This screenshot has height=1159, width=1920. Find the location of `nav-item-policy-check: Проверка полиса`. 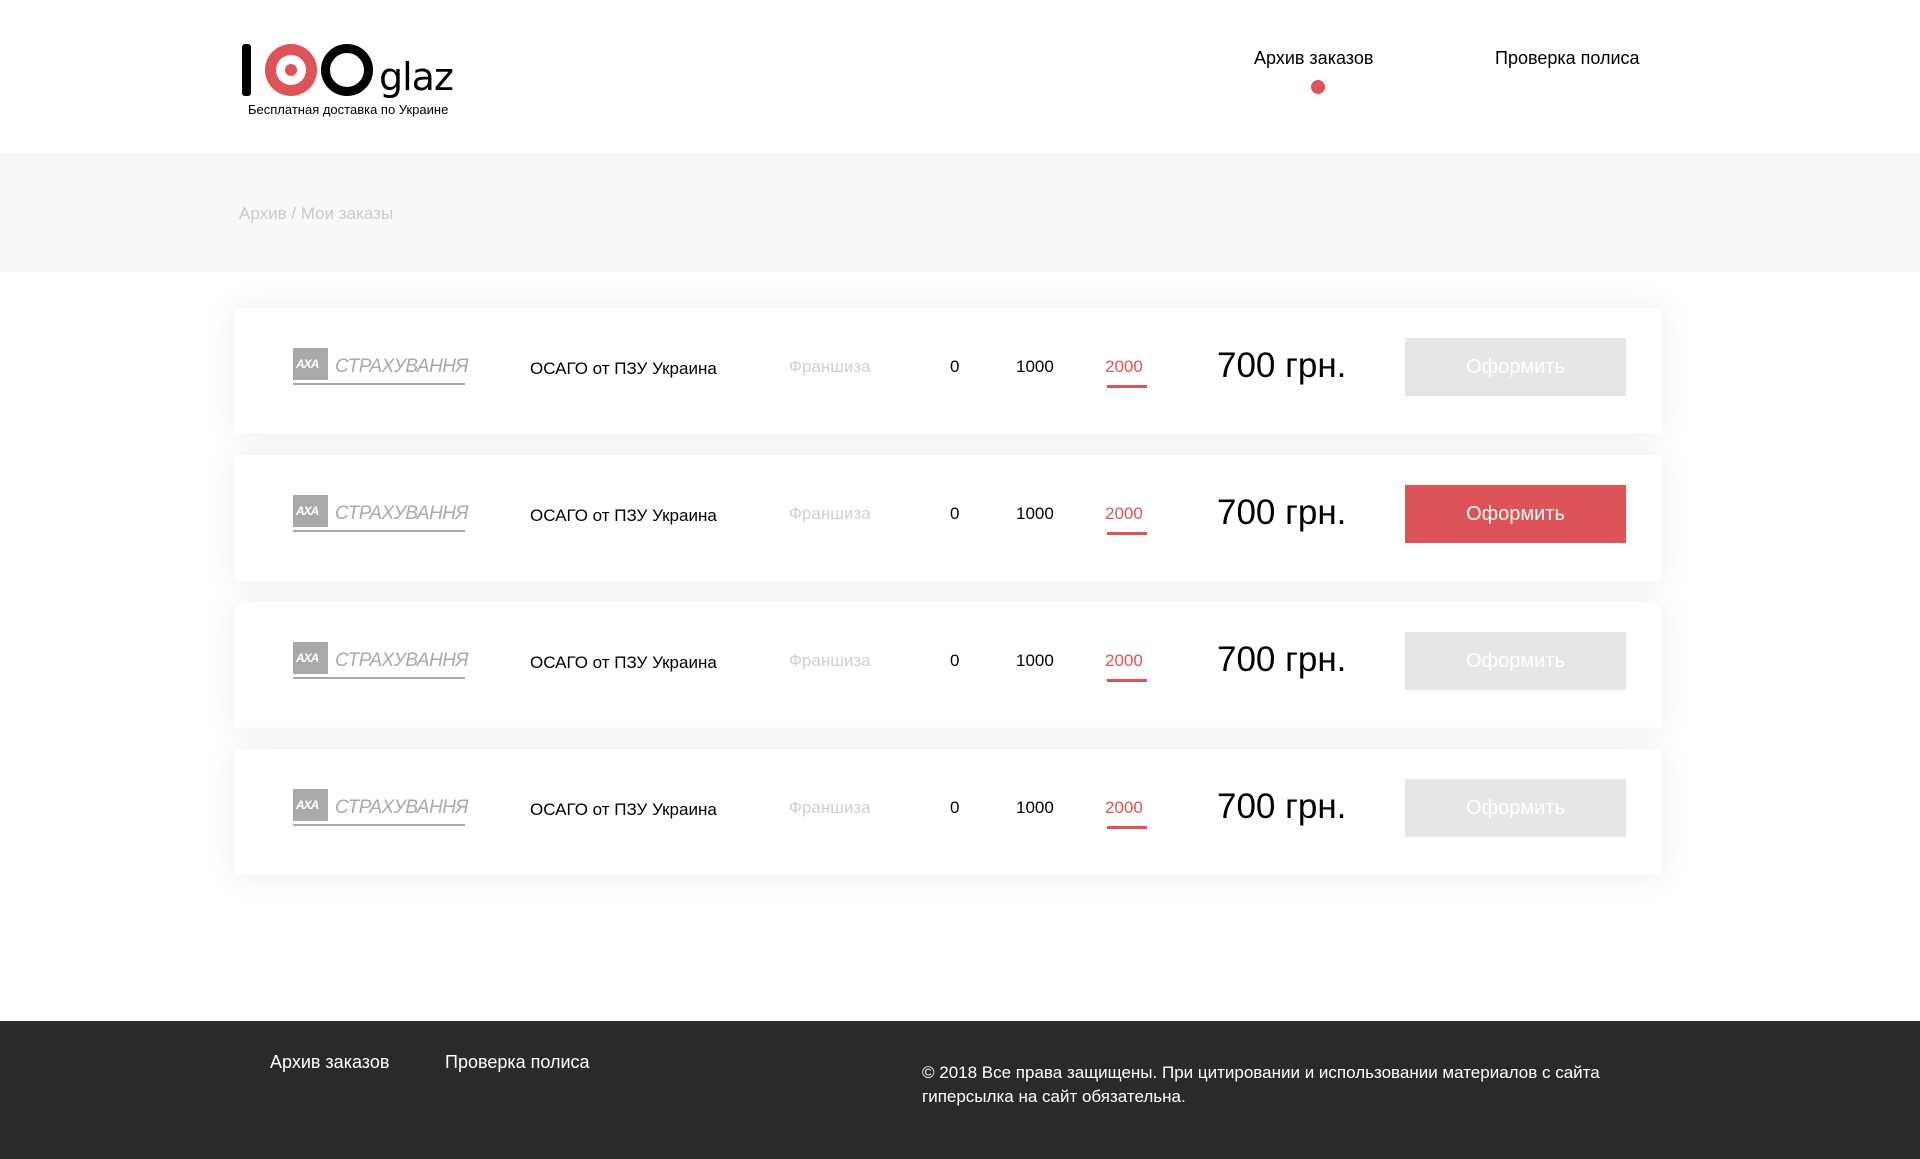

nav-item-policy-check: Проверка полиса is located at coordinates (1567, 58).